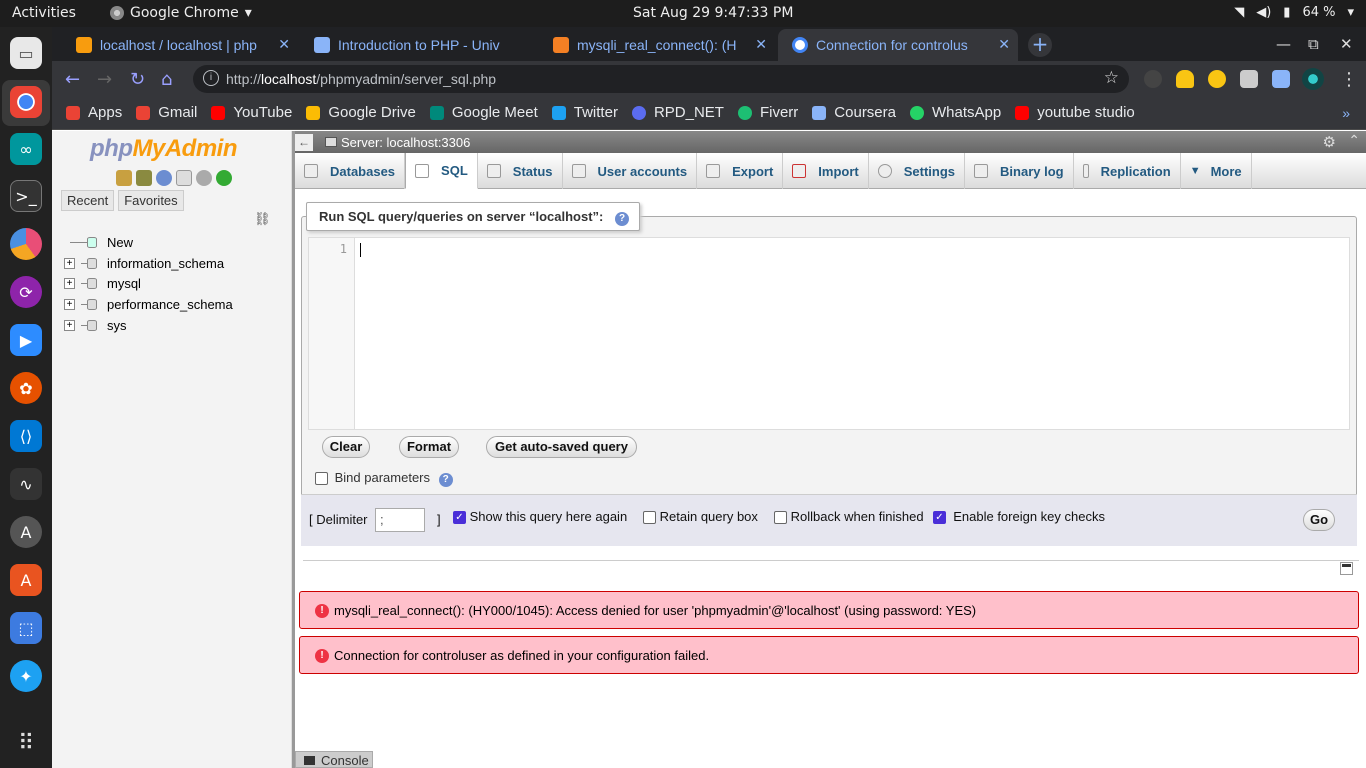  What do you see at coordinates (166, 79) in the screenshot?
I see `home-icon: ⌂` at bounding box center [166, 79].